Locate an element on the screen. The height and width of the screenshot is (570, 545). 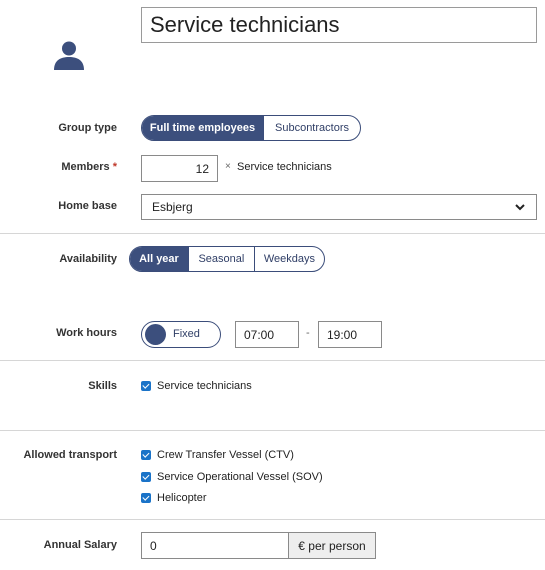
transport-checkbox-row: Crew Transfer Vessel (CTV) is located at coordinates (217, 455).